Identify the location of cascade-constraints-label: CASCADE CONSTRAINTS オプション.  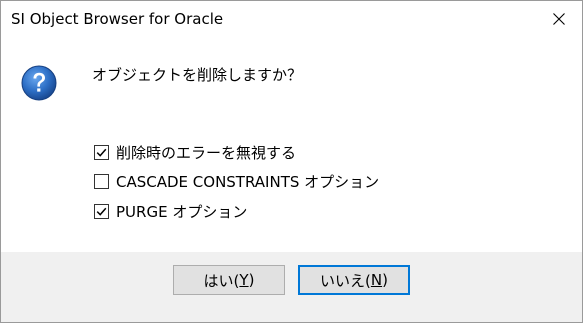
(248, 181).